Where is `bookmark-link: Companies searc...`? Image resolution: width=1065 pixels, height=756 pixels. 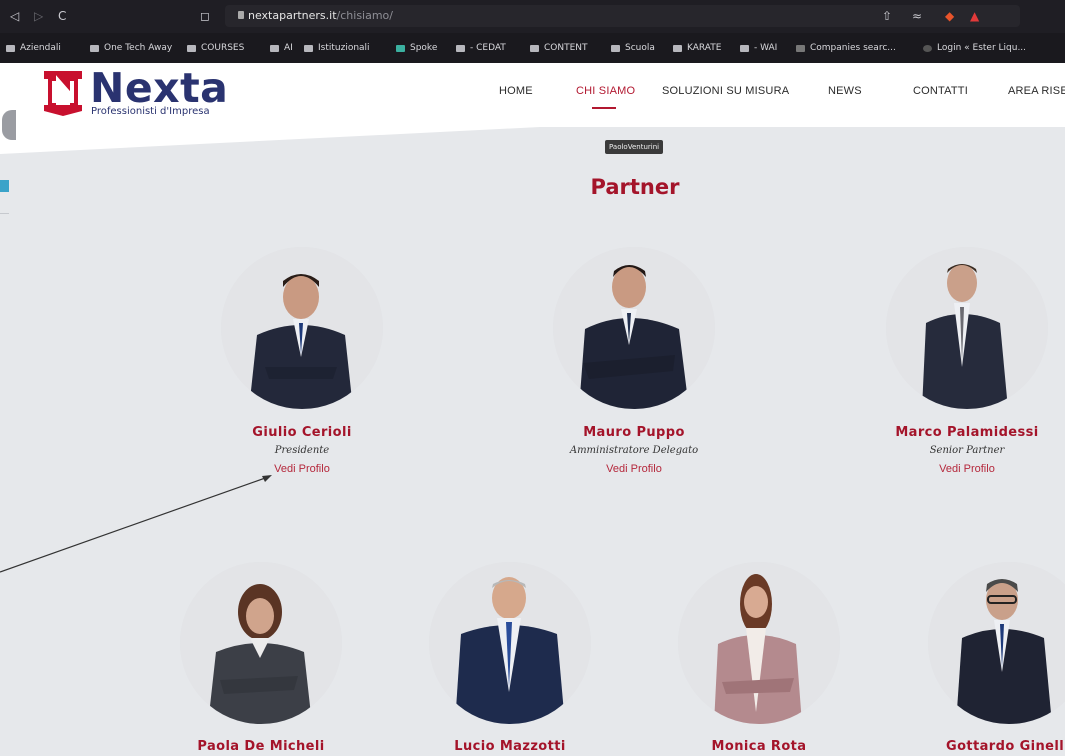 bookmark-link: Companies searc... is located at coordinates (846, 48).